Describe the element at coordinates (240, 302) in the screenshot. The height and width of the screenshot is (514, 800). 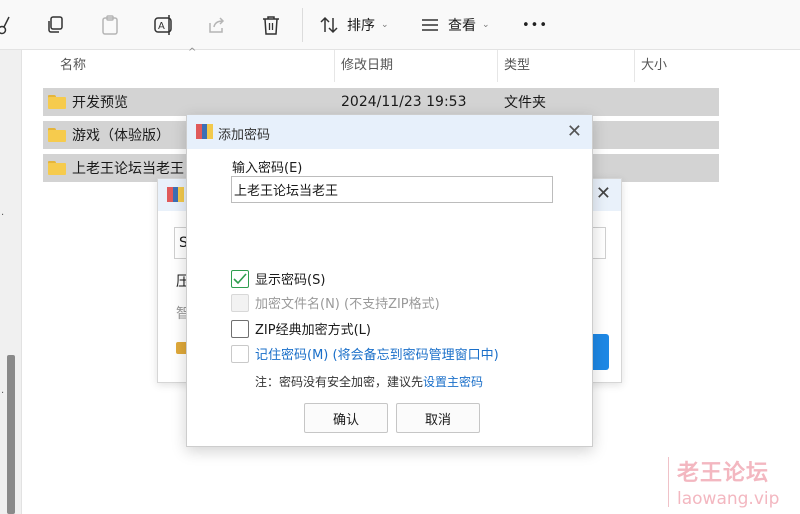
I see `encrypt-filenames-checkbox` at that location.